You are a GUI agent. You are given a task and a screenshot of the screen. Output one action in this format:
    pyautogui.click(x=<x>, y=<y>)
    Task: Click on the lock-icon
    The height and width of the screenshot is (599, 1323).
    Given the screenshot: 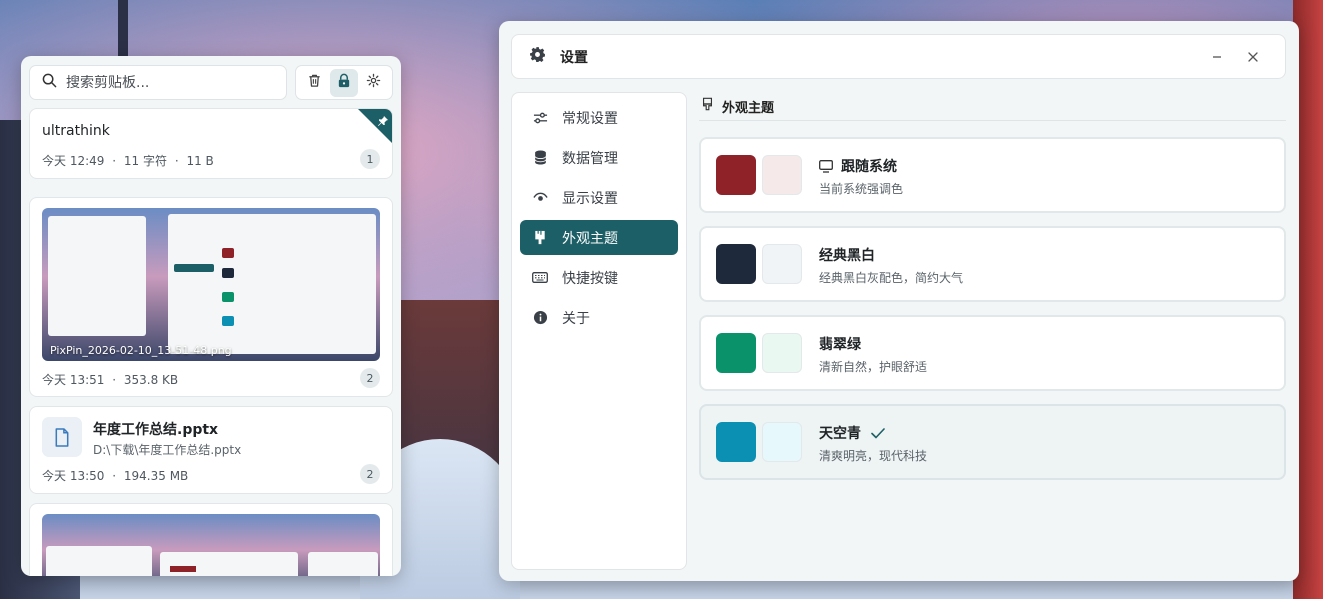 What is the action you would take?
    pyautogui.click(x=344, y=82)
    